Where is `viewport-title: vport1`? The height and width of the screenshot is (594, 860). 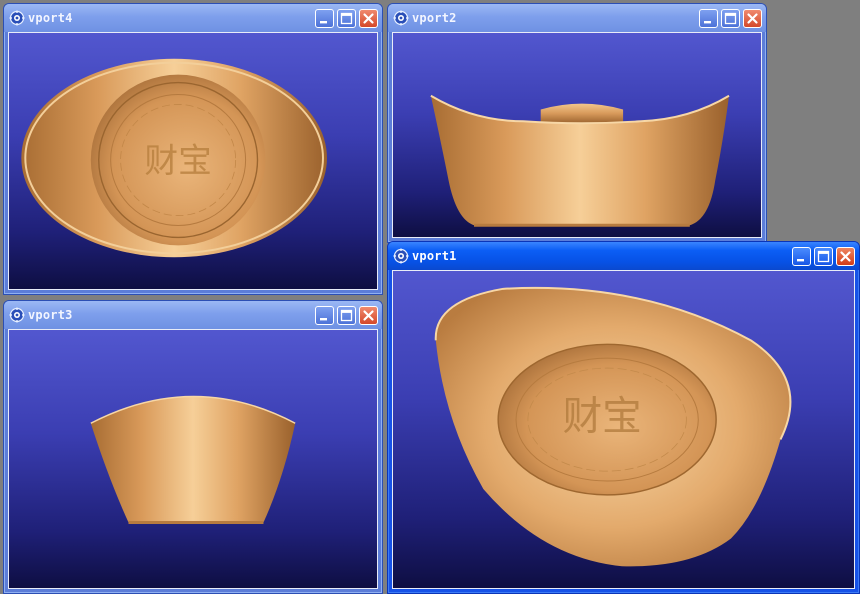
viewport-title: vport1 is located at coordinates (434, 256).